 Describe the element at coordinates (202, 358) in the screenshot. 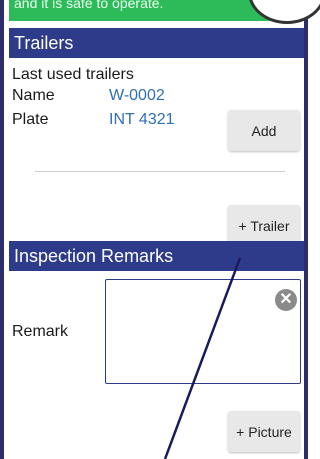

I see `annotation-line` at that location.